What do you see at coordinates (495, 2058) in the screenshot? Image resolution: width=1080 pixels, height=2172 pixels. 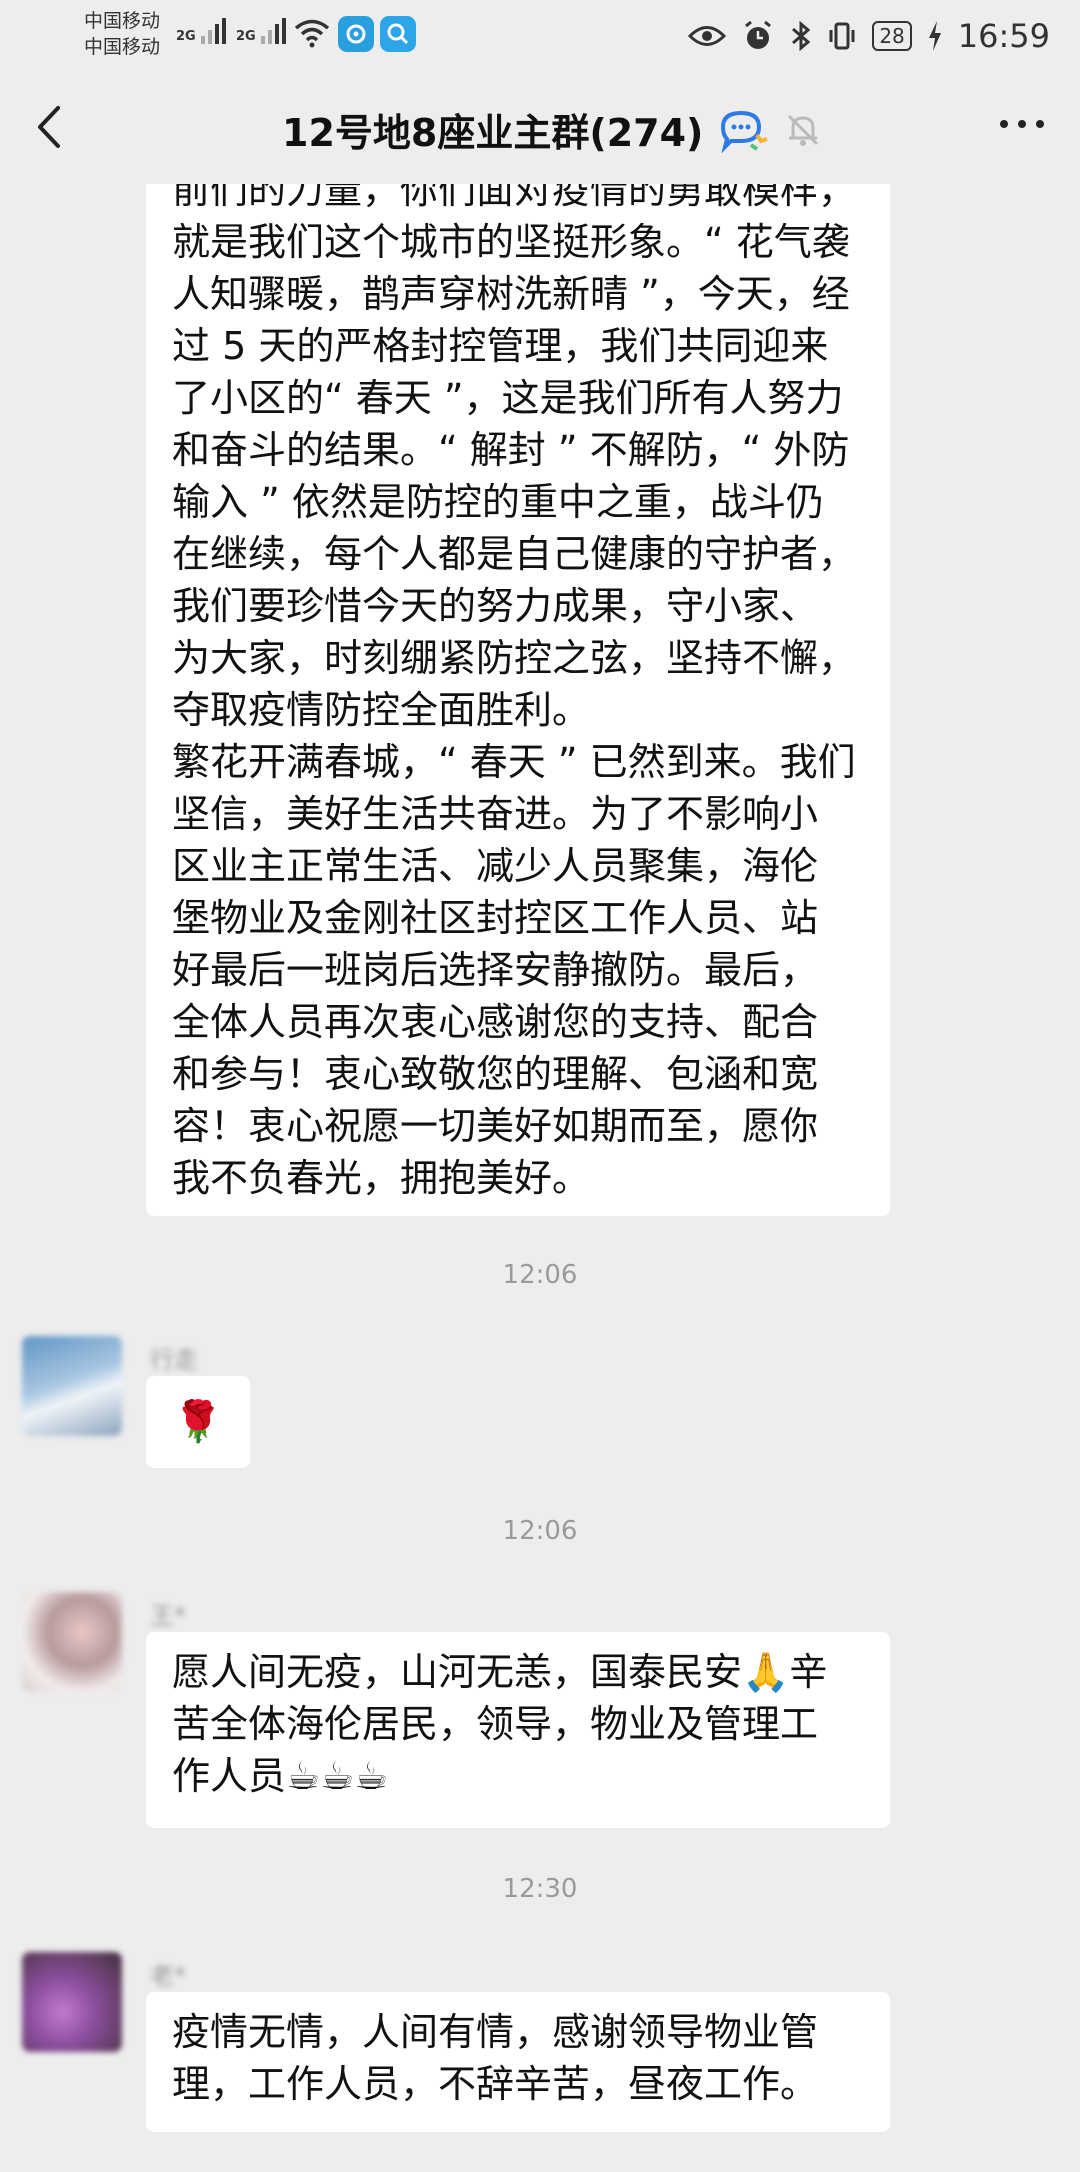 I see `message-text: 疫情无情，人间有情，感谢领导物业管 理，工作人员，不辞辛苦，昼夜工作。` at bounding box center [495, 2058].